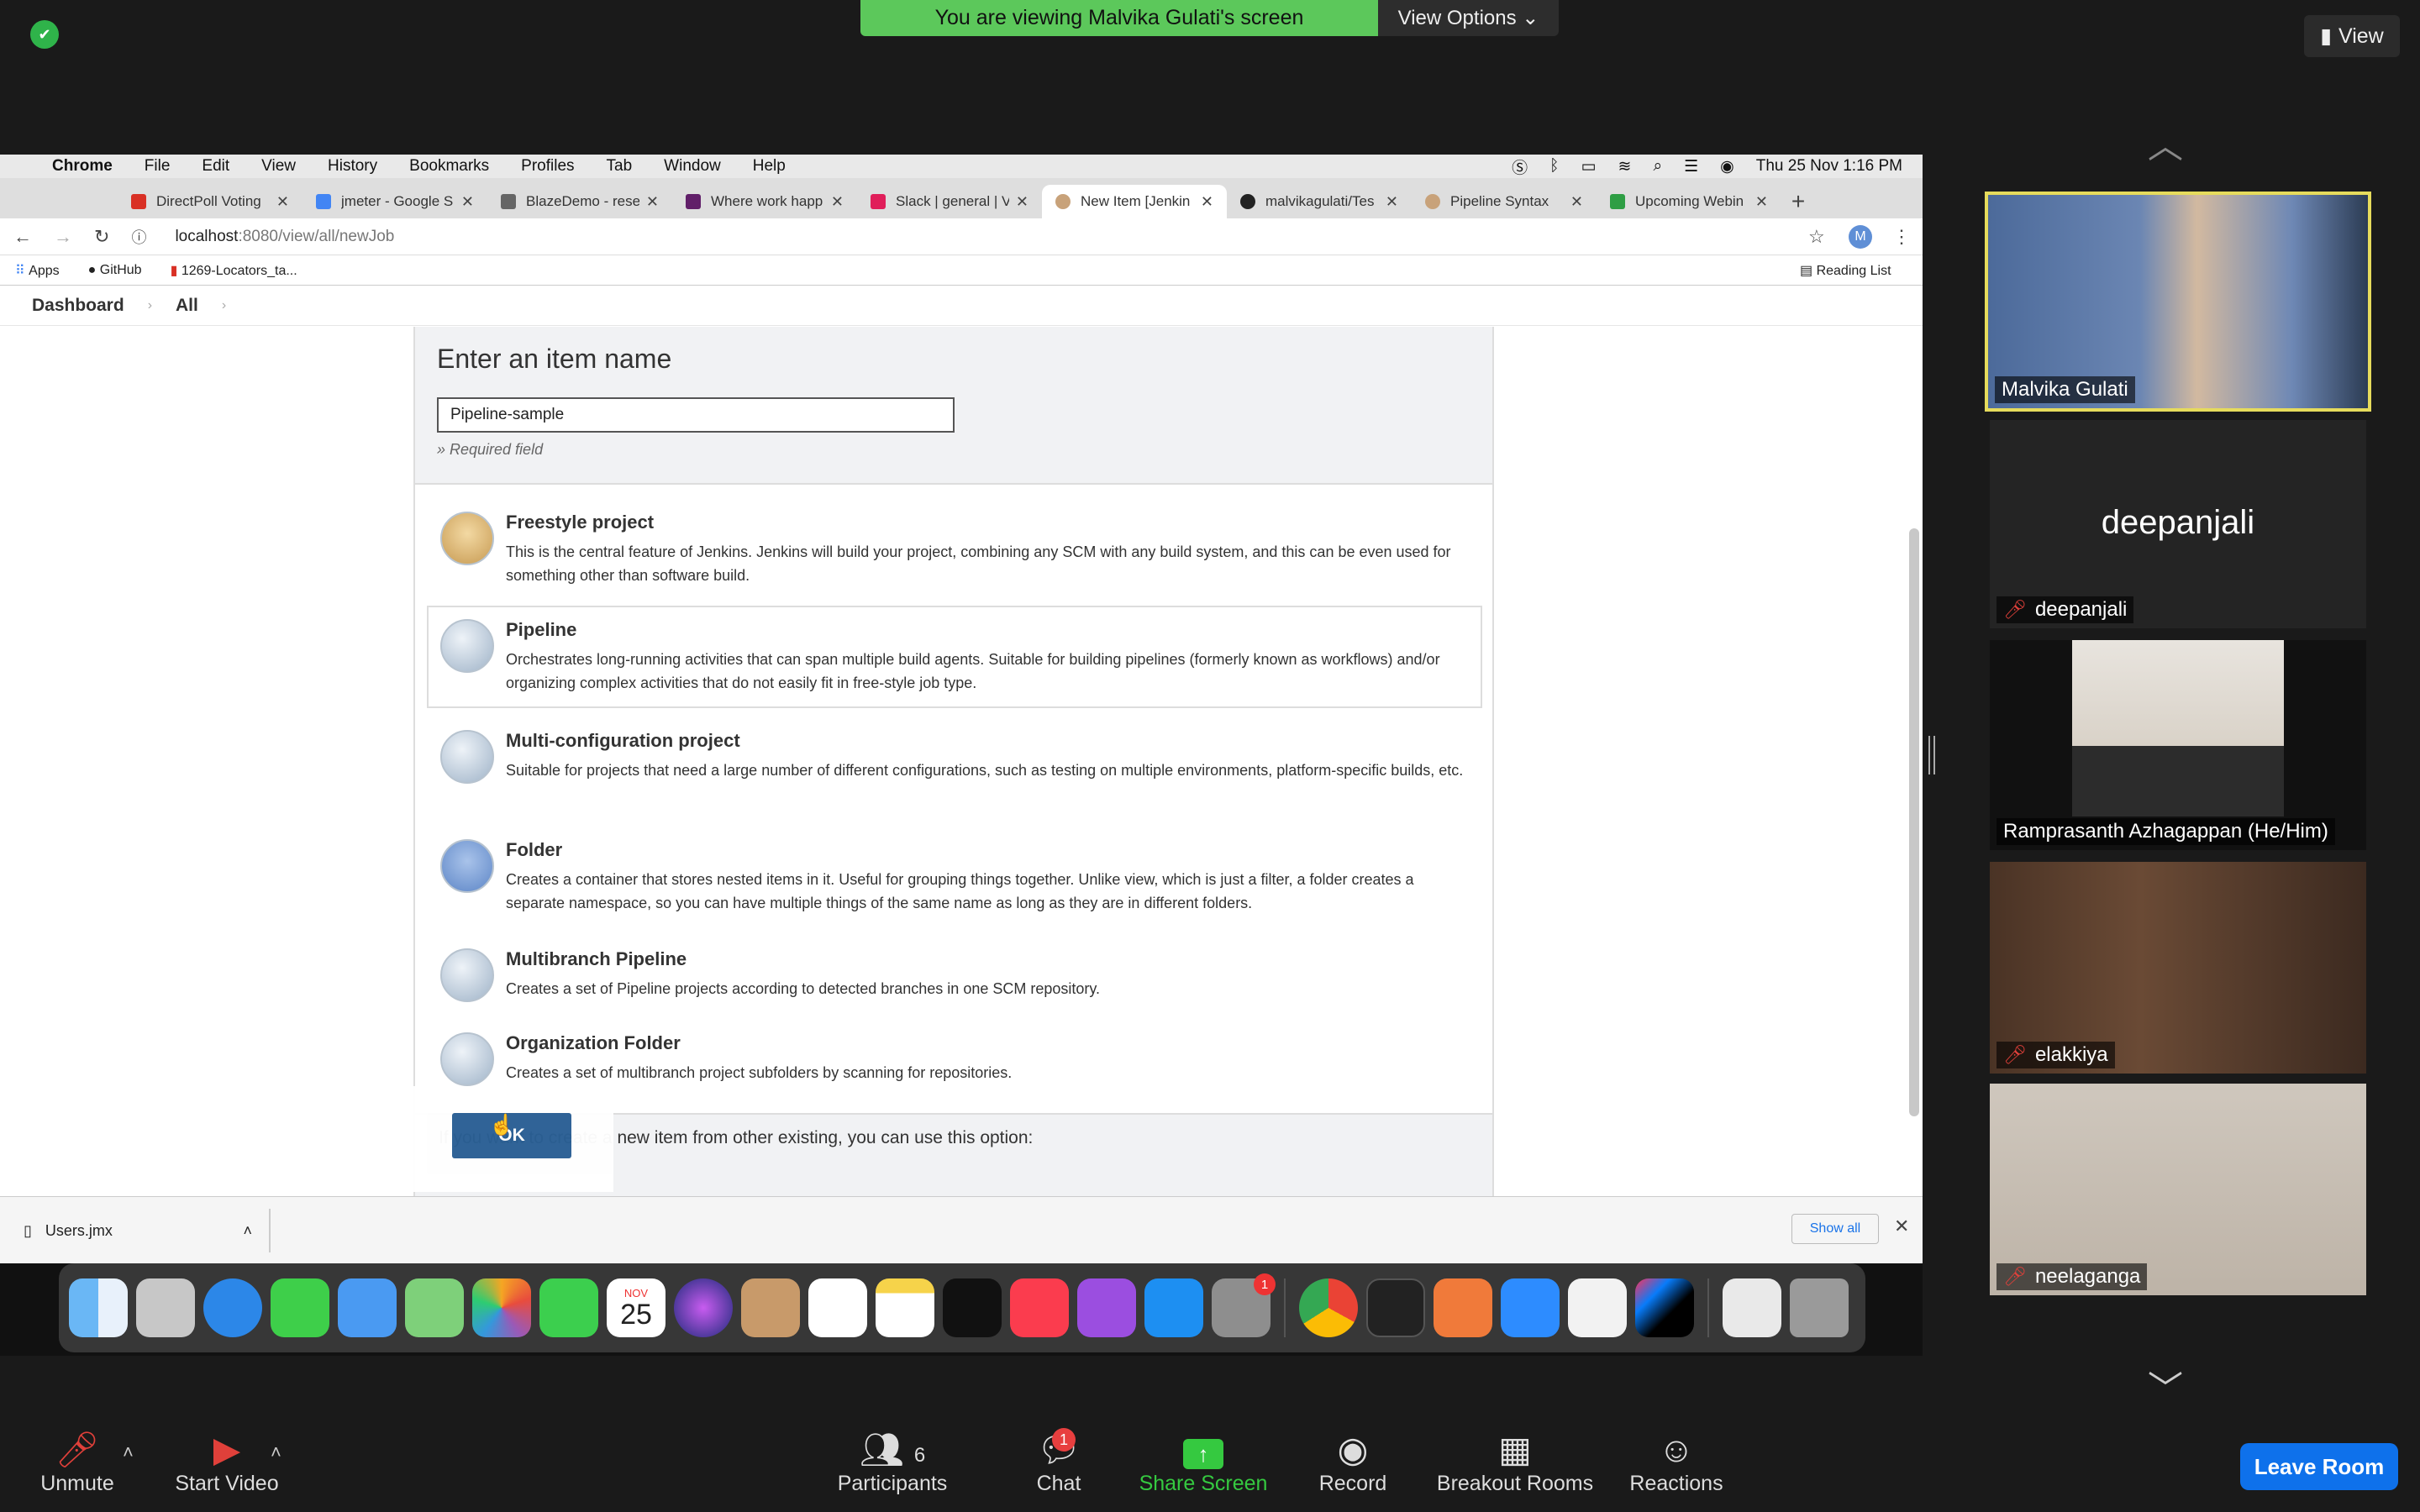  Describe the element at coordinates (22, 237) in the screenshot. I see `back-icon: ←` at that location.